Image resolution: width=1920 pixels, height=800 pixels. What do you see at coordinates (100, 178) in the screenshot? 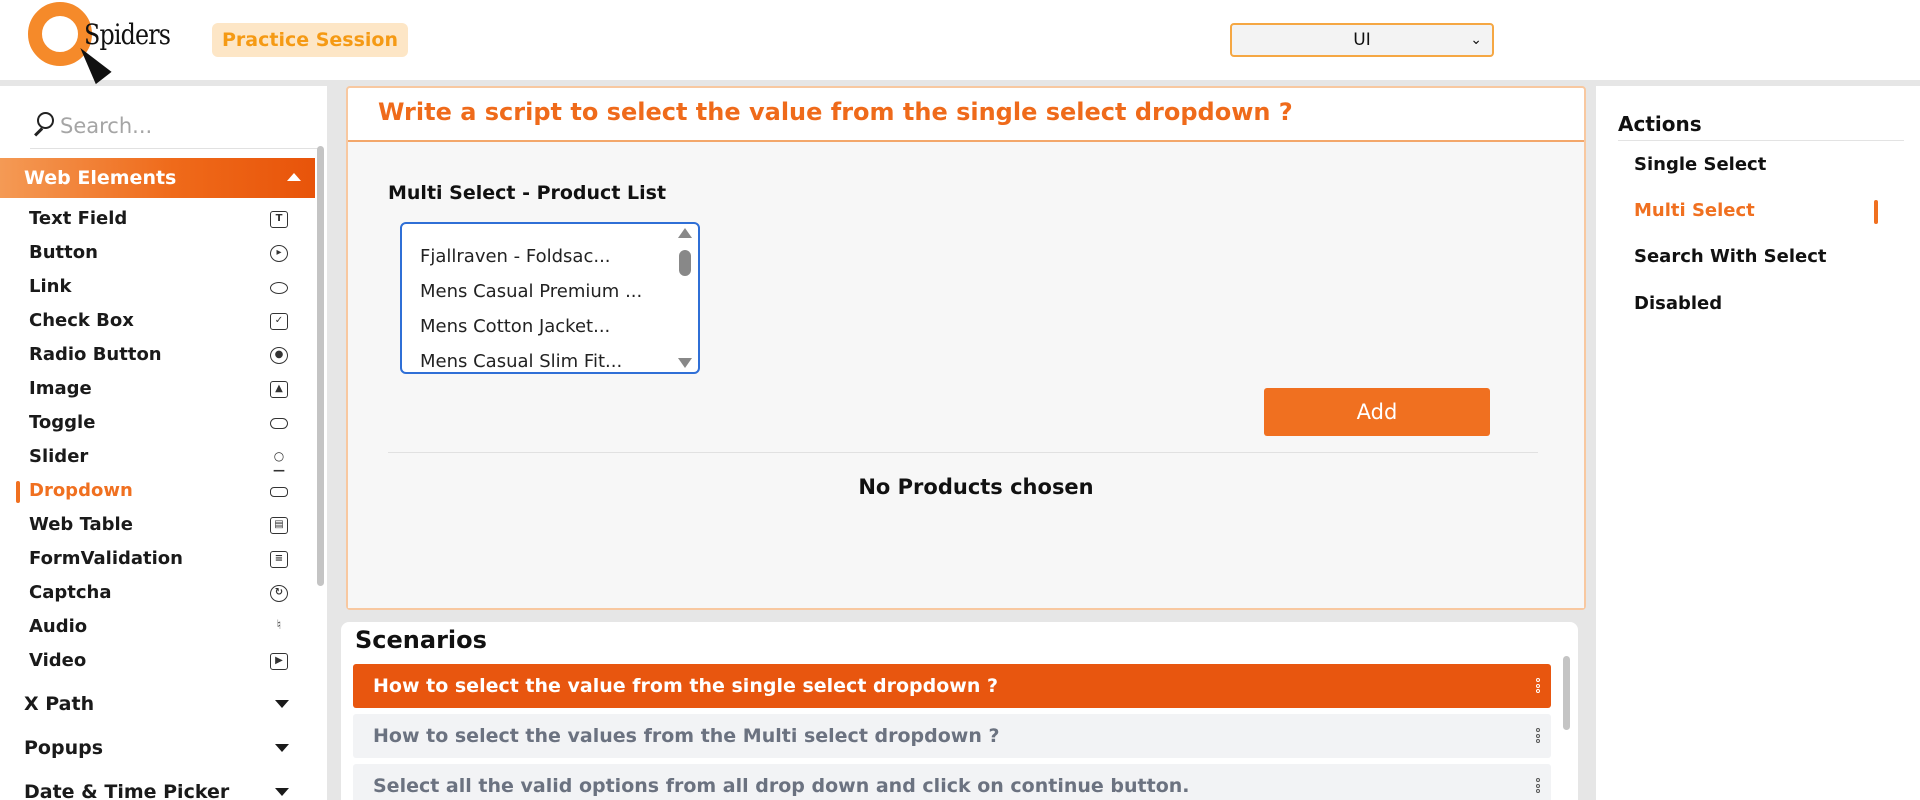
I see `section-label: Web Elements` at bounding box center [100, 178].